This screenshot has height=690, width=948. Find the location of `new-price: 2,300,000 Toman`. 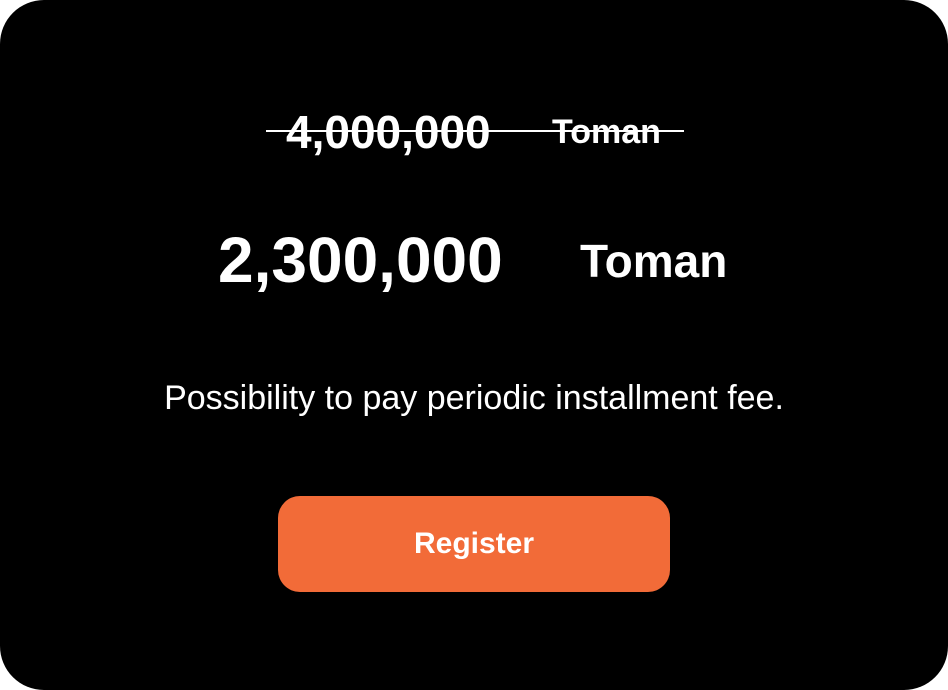

new-price: 2,300,000 Toman is located at coordinates (488, 260).